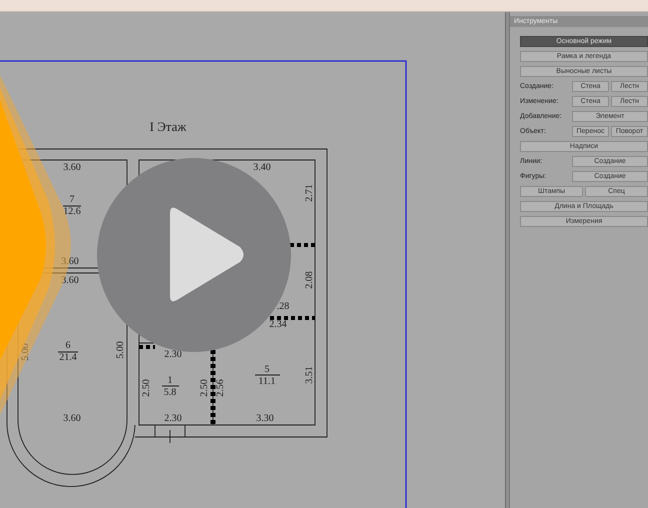 The image size is (648, 508). What do you see at coordinates (309, 193) in the screenshot?
I see `dimension-label: 2.71` at bounding box center [309, 193].